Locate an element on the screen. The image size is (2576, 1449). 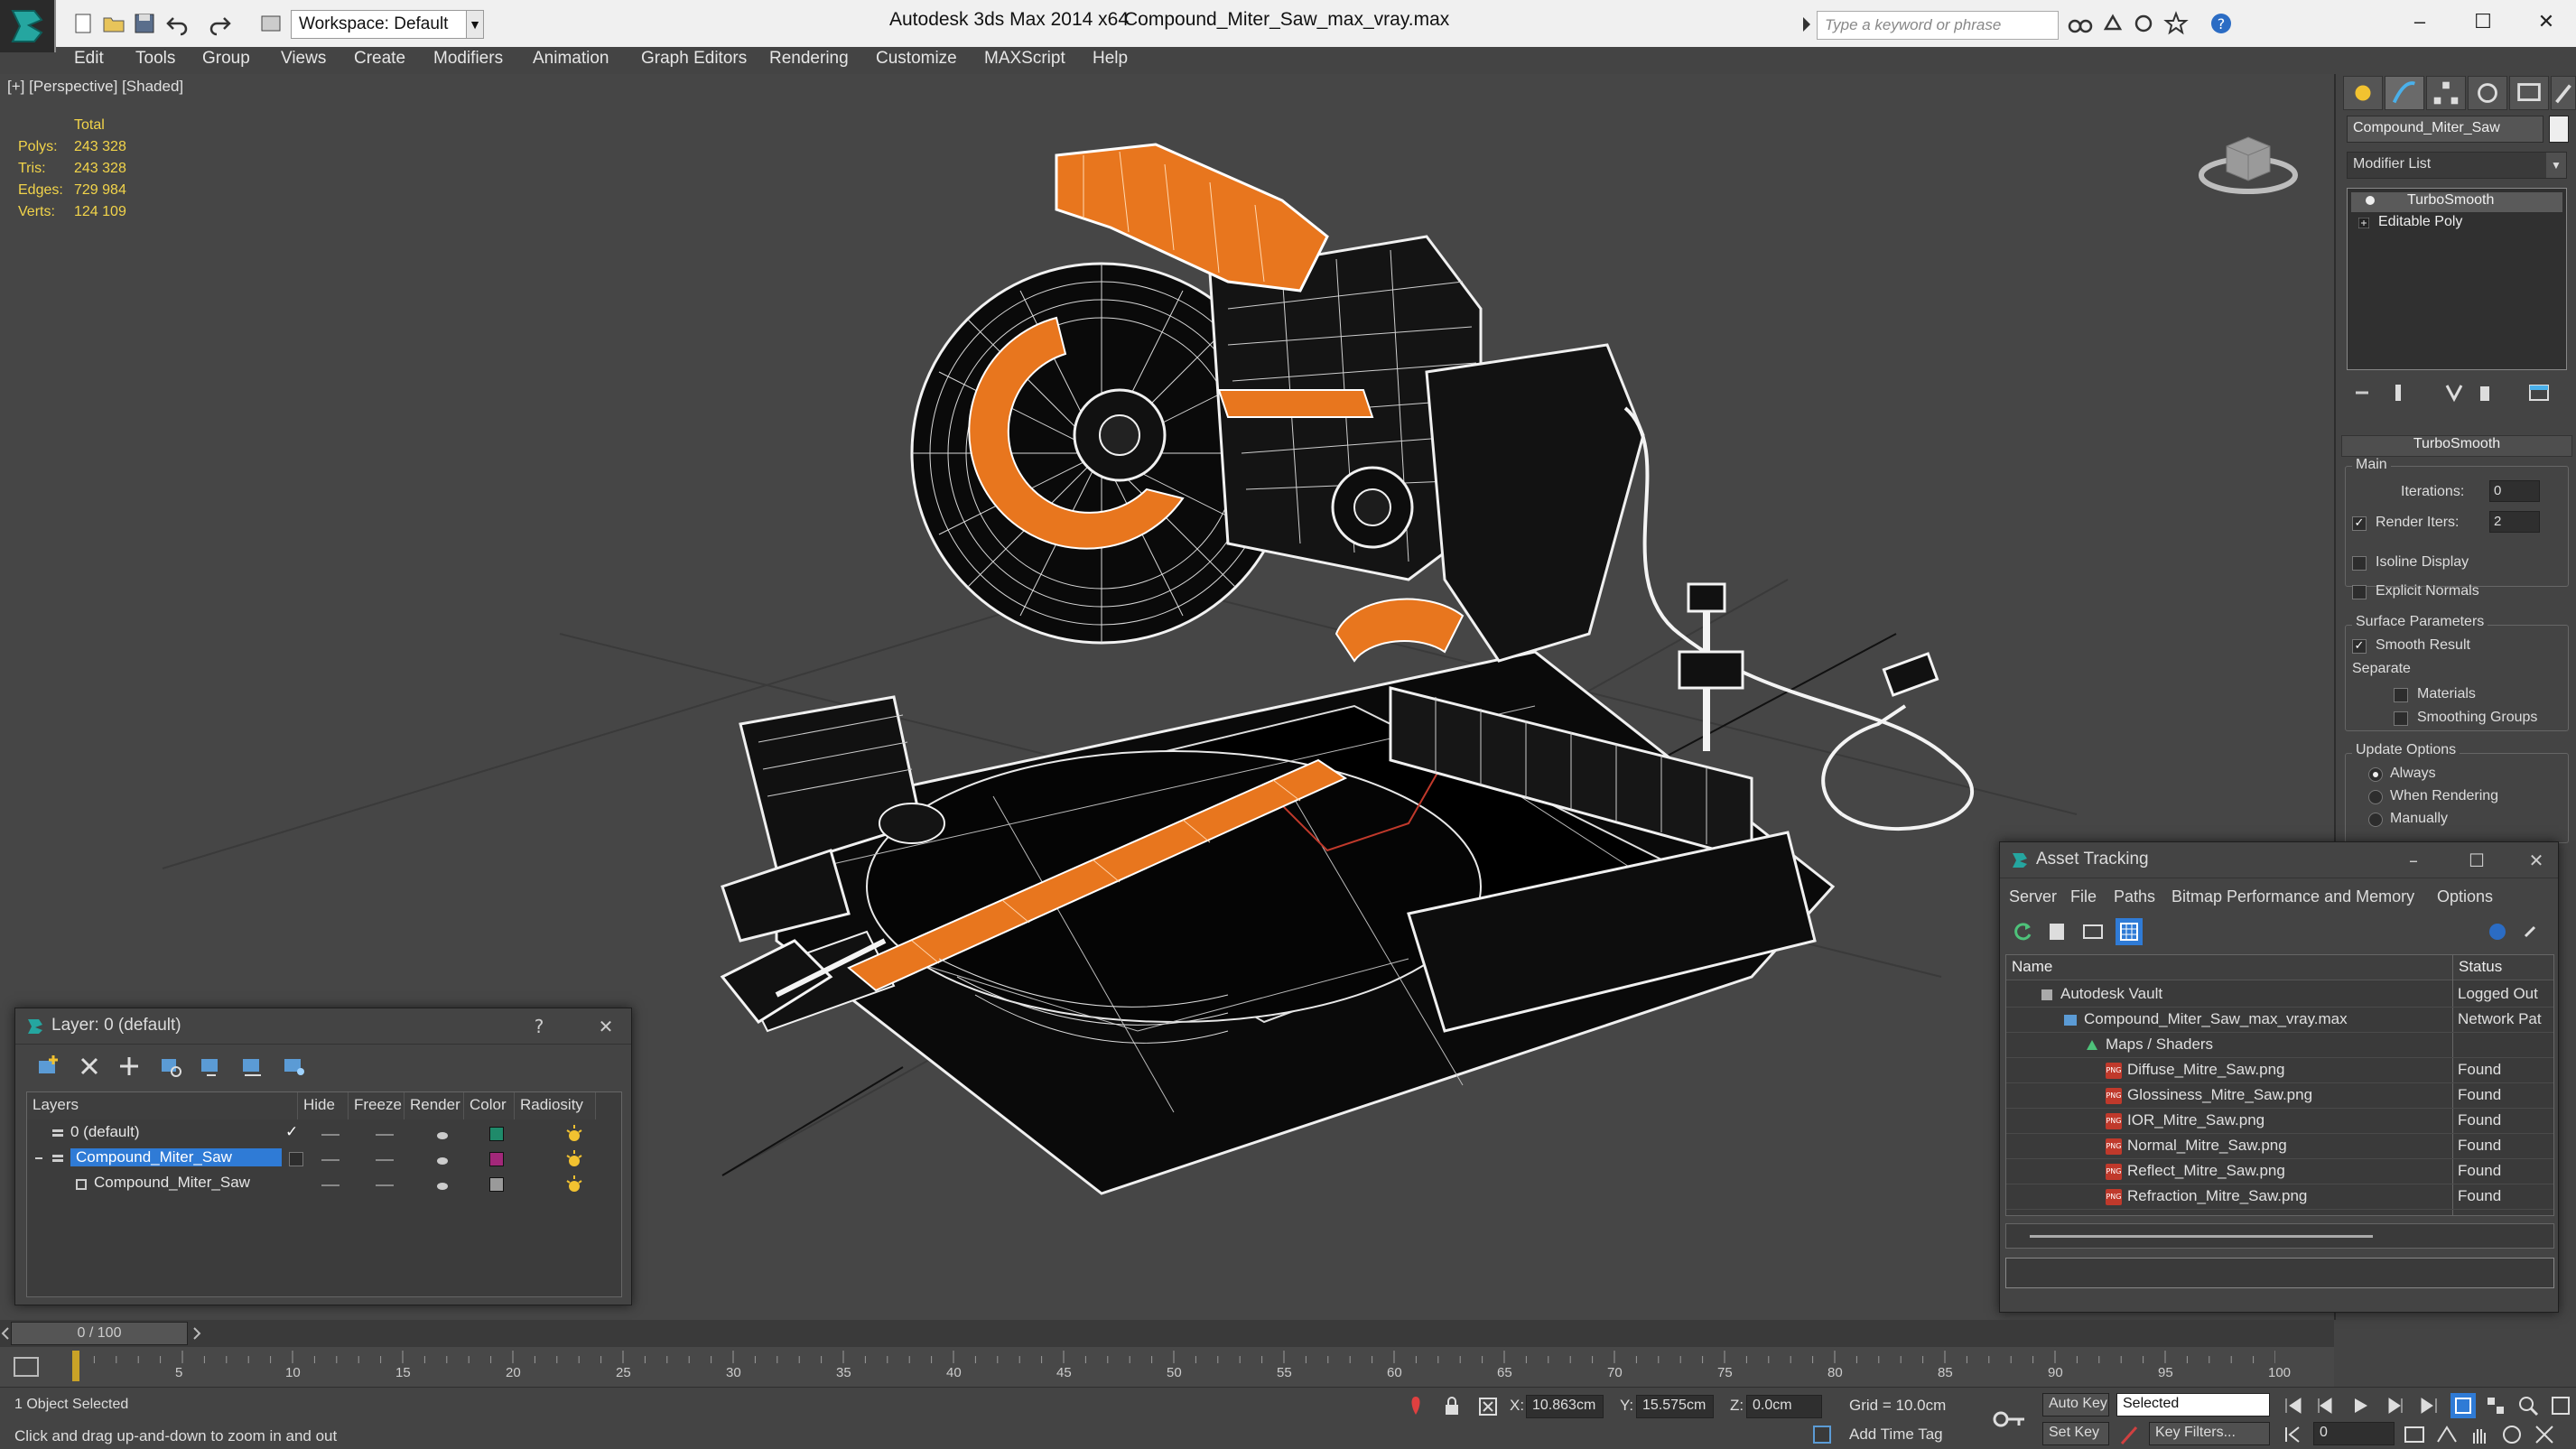
menu-maxscript: MAXScript is located at coordinates (1024, 59).